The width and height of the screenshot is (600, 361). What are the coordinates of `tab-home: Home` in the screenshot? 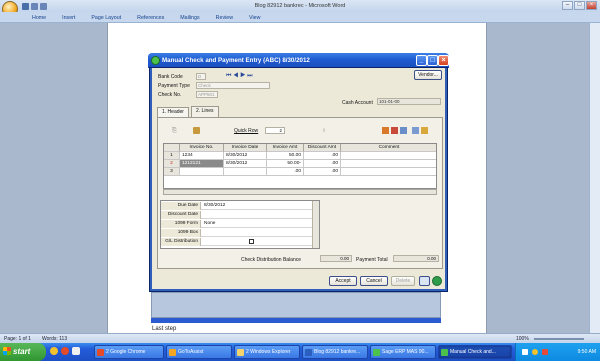 It's located at (39, 17).